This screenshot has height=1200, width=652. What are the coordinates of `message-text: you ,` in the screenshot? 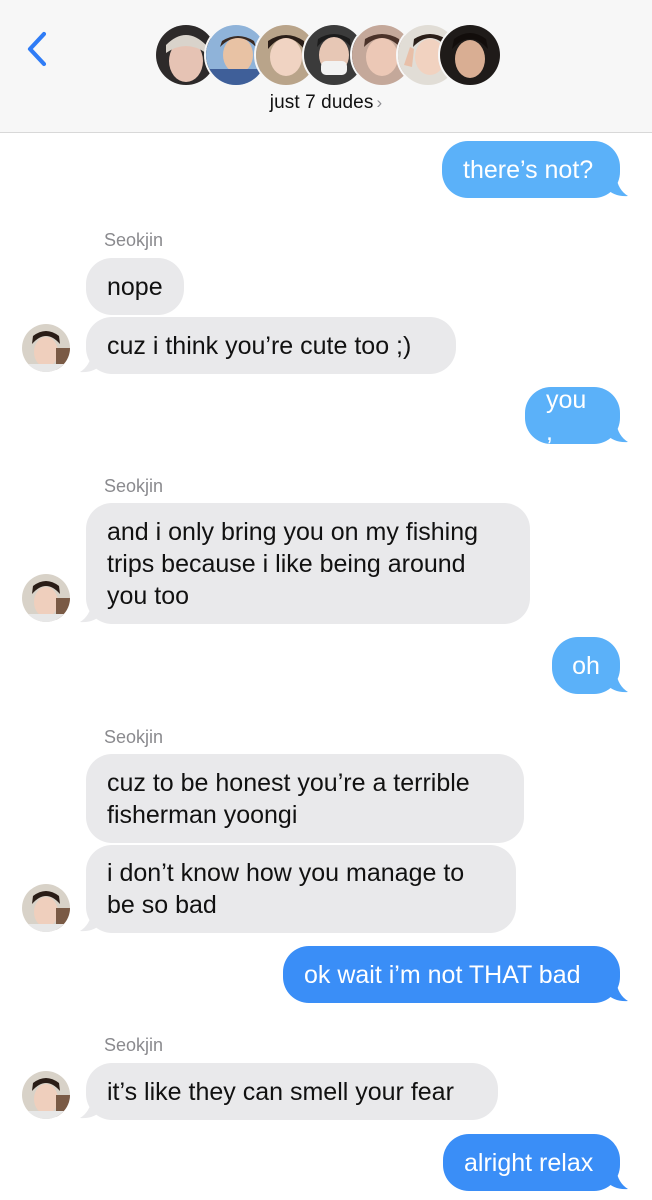 It's located at (566, 415).